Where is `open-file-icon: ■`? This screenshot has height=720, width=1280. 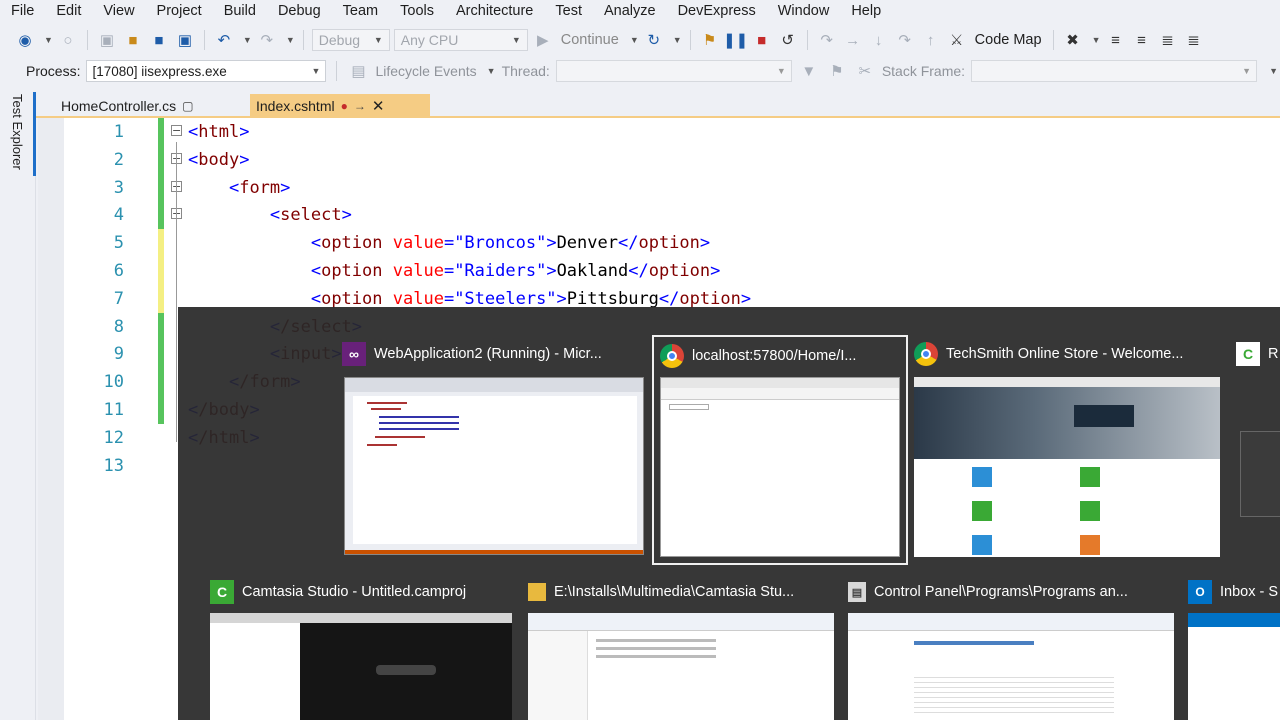 open-file-icon: ■ is located at coordinates (133, 40).